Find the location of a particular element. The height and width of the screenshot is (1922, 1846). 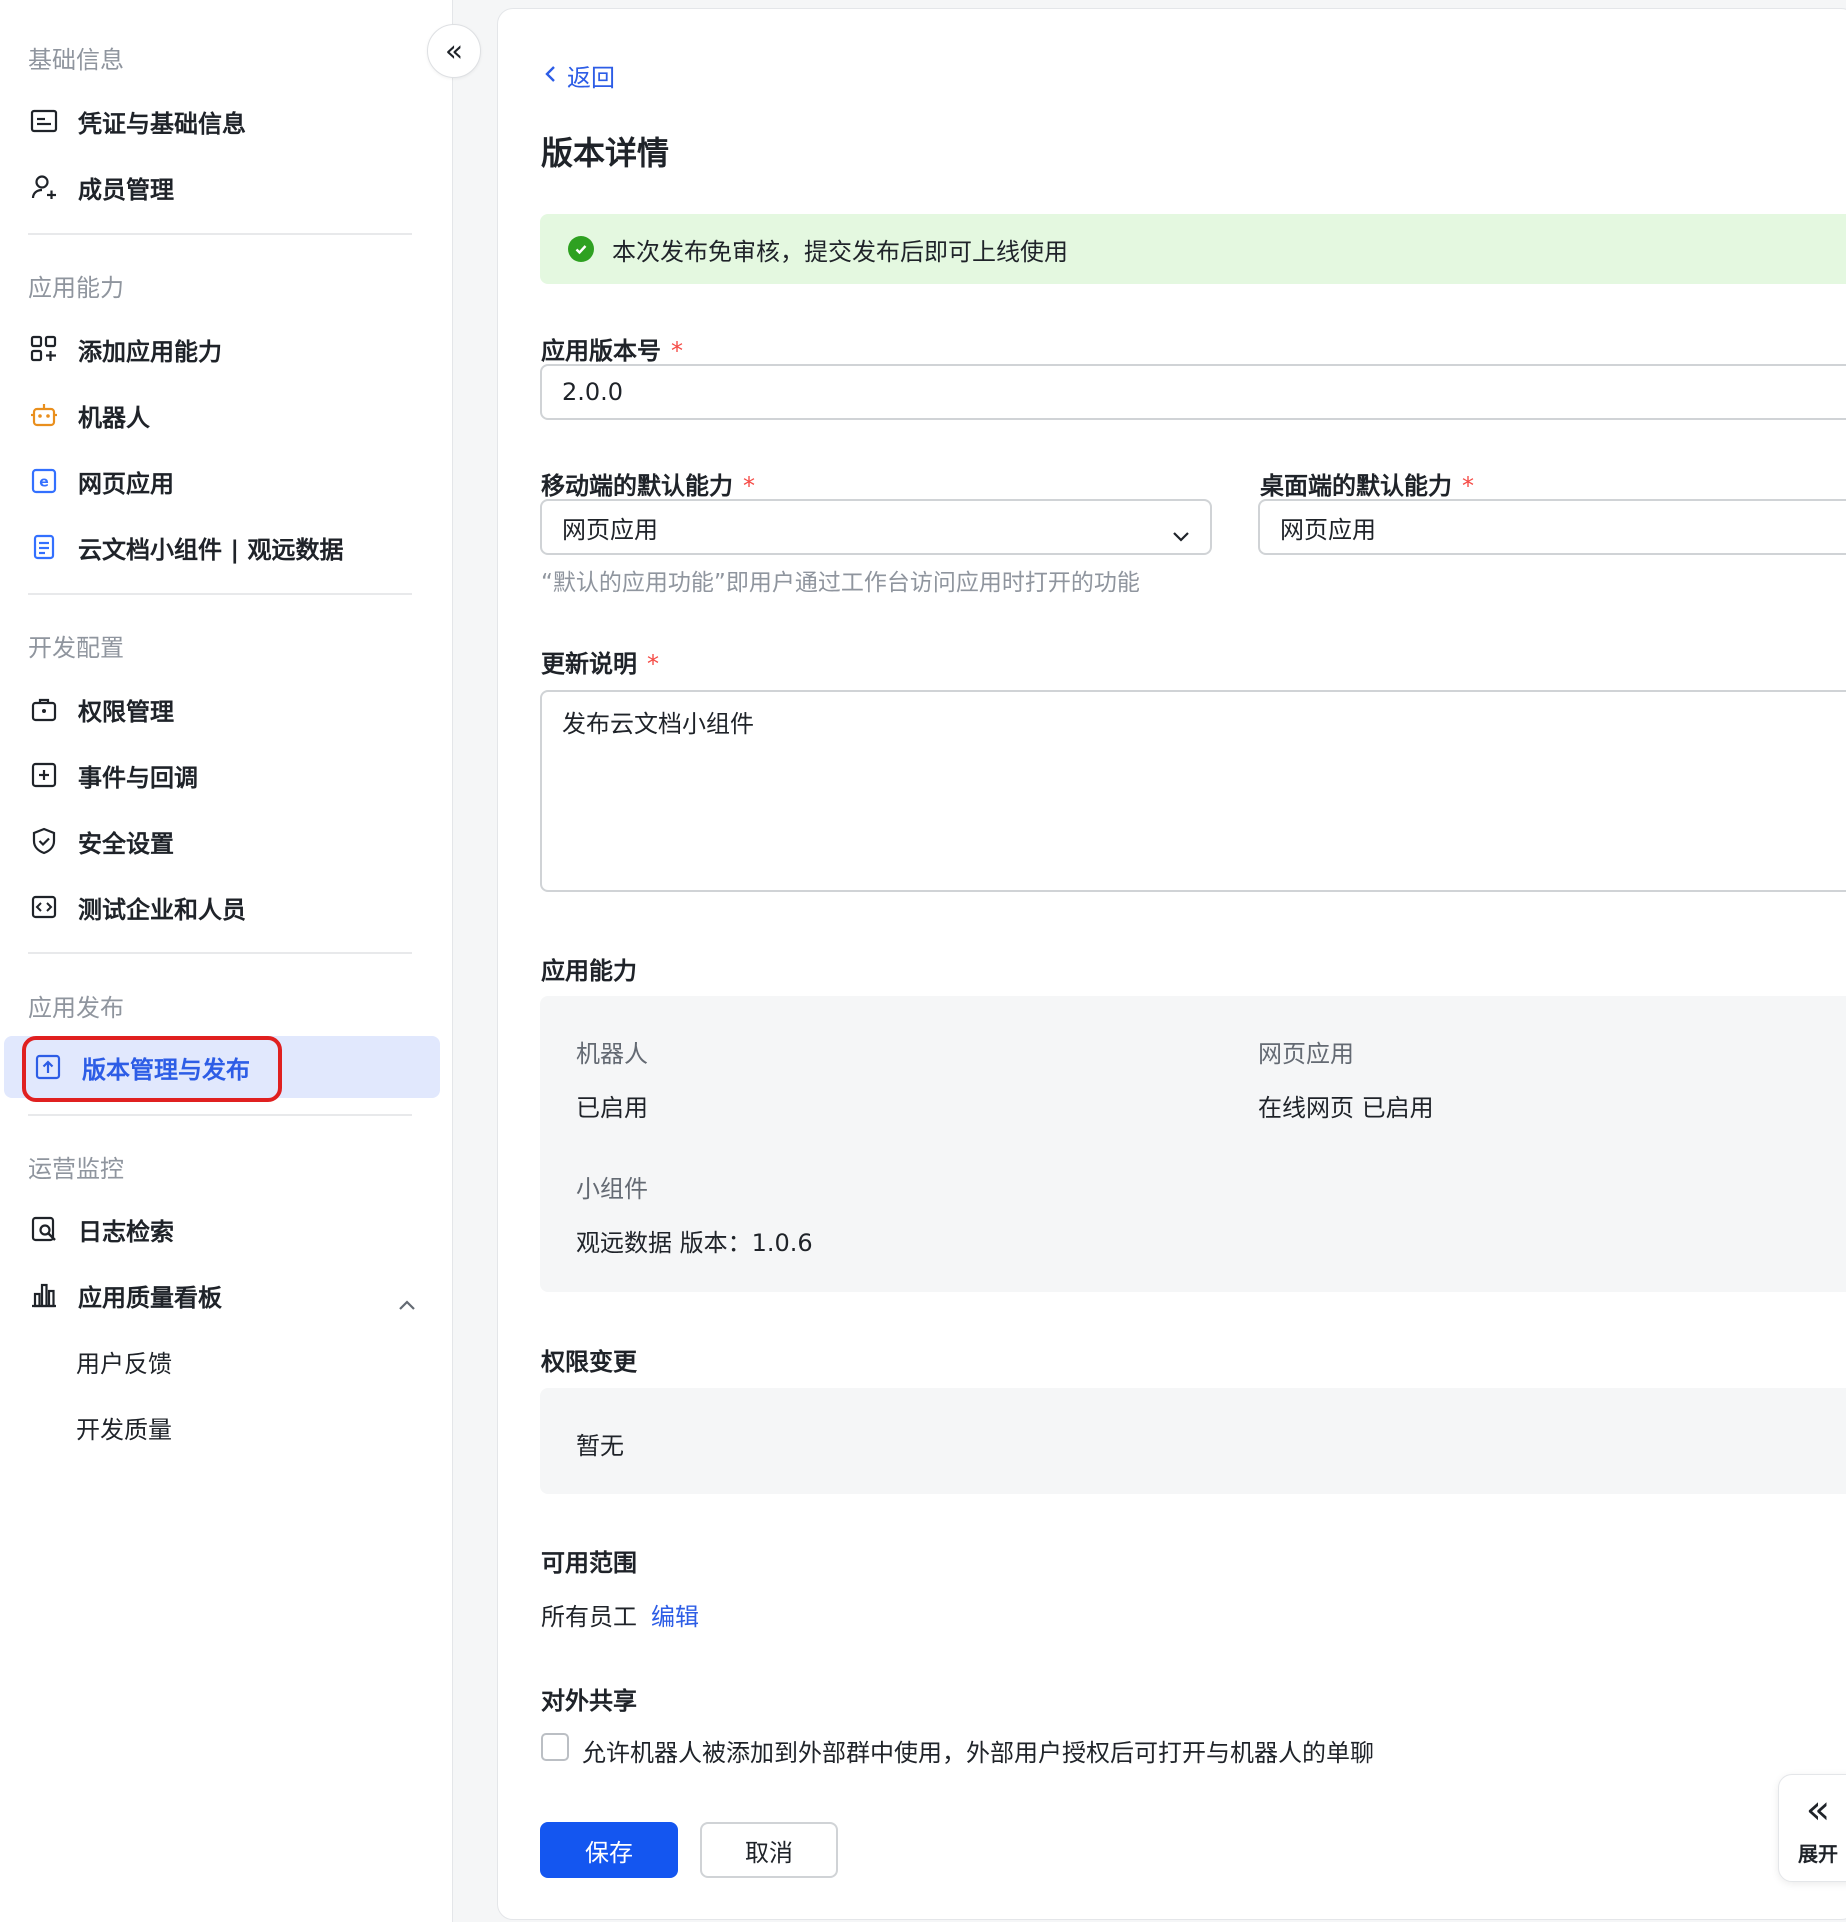

id-card-icon is located at coordinates (44, 121).